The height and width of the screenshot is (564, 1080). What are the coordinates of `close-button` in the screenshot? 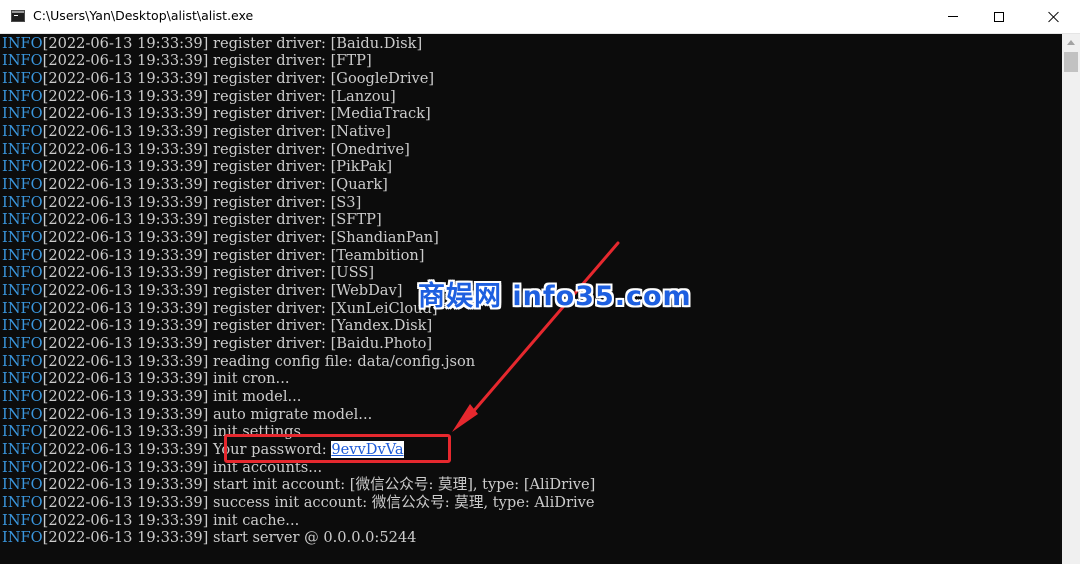 It's located at (1054, 16).